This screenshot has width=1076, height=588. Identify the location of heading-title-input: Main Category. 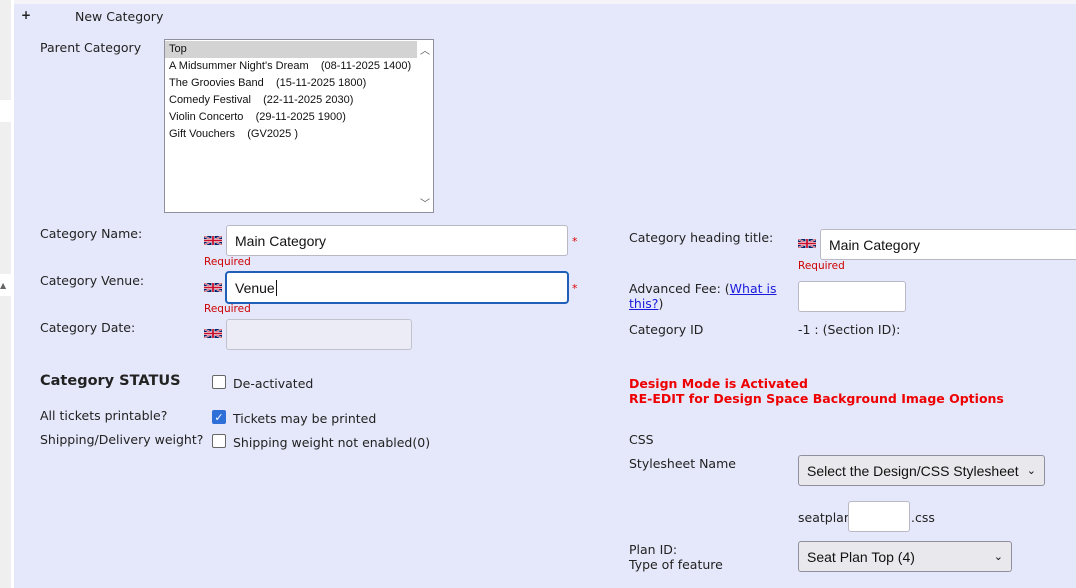
(948, 244).